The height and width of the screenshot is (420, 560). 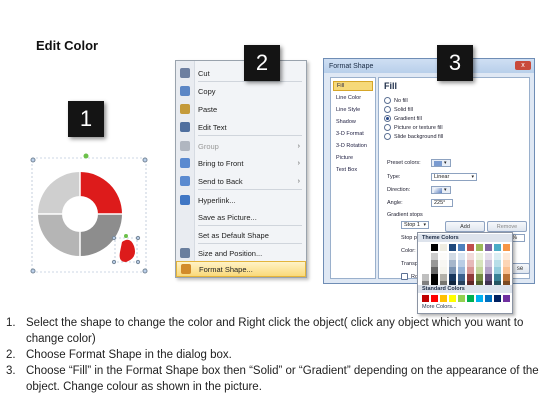 What do you see at coordinates (403, 118) in the screenshot?
I see `fill-option-gradient-fill: Gradient fill` at bounding box center [403, 118].